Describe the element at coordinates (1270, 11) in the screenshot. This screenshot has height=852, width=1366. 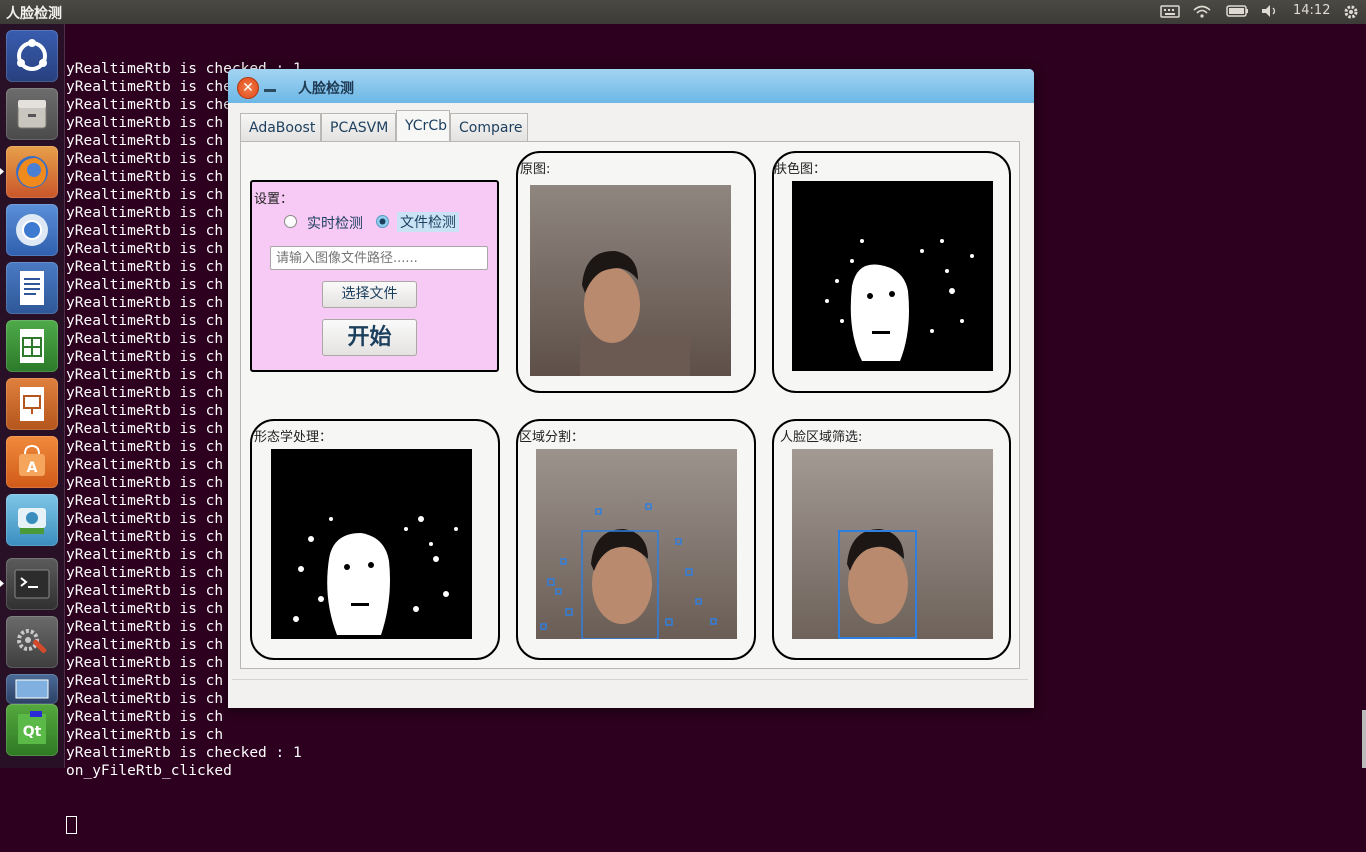
I see `volume-icon` at that location.